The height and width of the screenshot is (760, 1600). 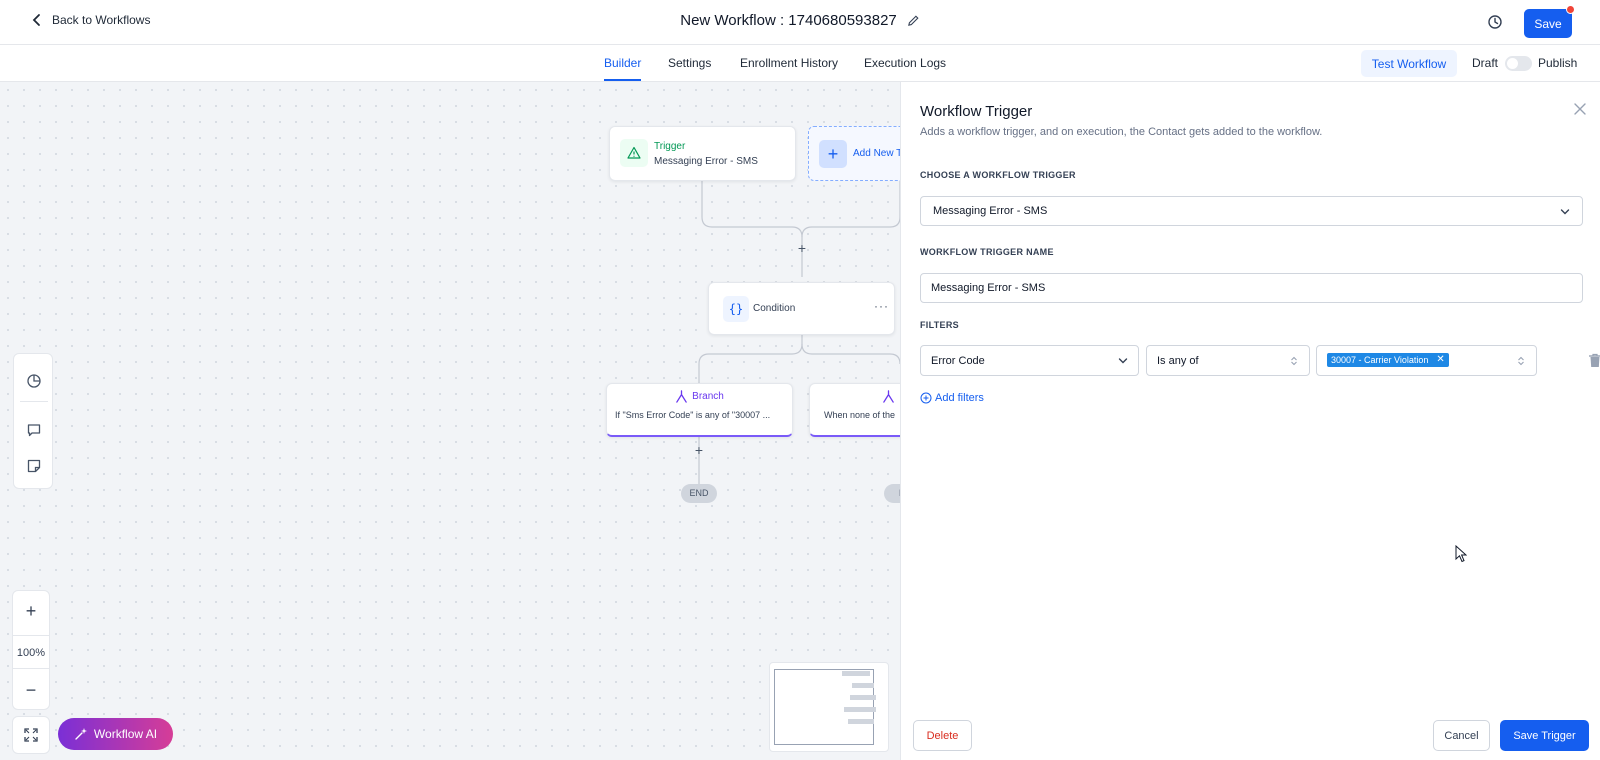 What do you see at coordinates (1251, 211) in the screenshot?
I see `trigger-type-select: Messaging Error - SMS` at bounding box center [1251, 211].